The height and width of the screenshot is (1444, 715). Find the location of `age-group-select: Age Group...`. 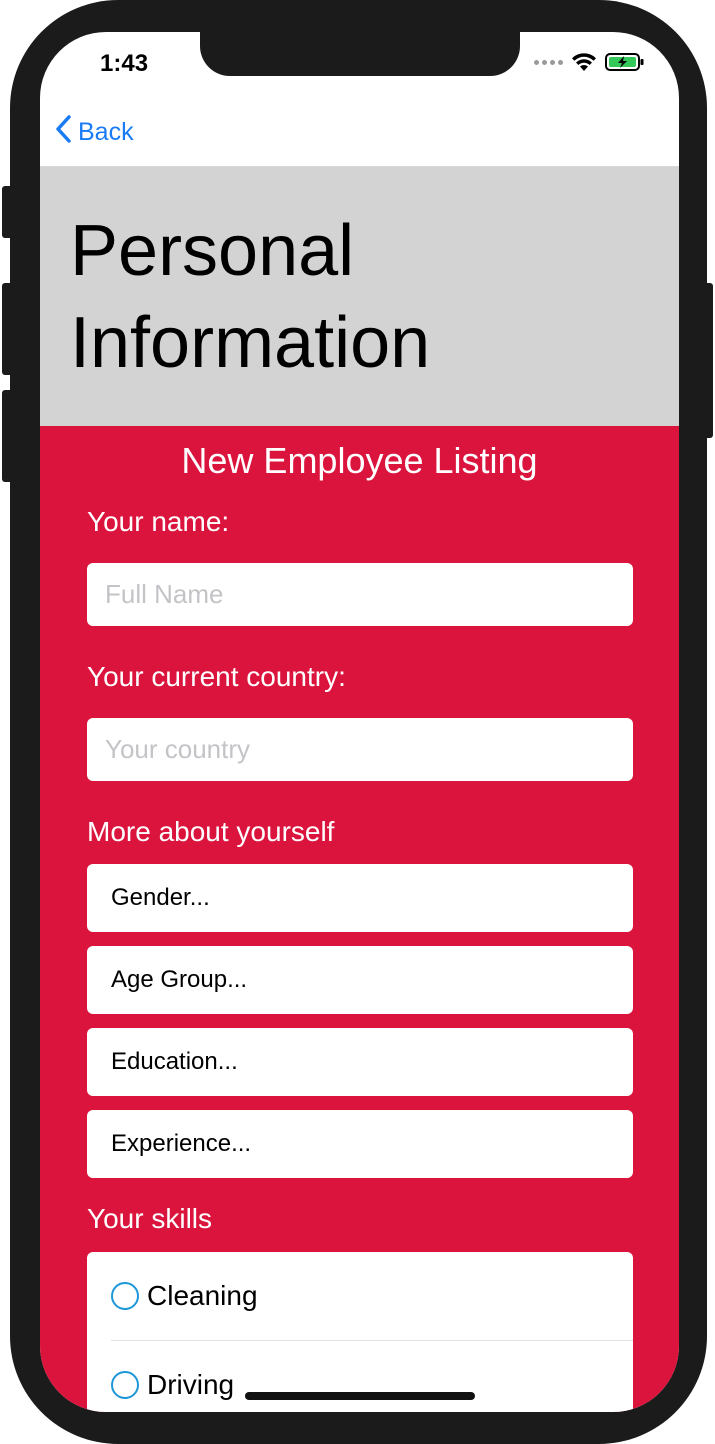

age-group-select: Age Group... is located at coordinates (360, 980).